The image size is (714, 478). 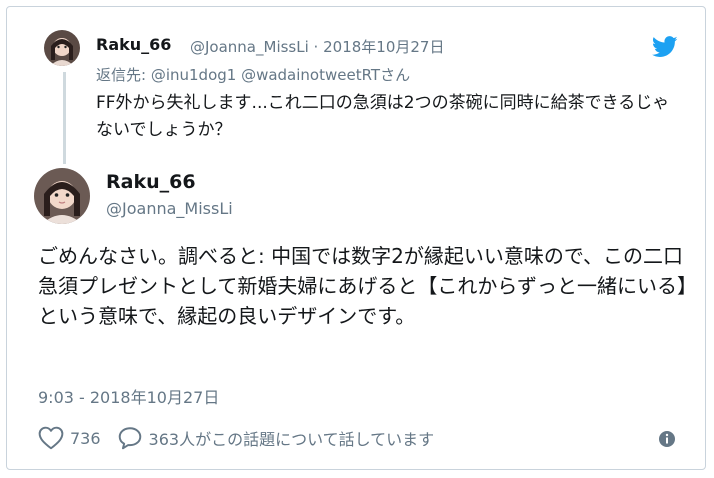 What do you see at coordinates (383, 47) in the screenshot?
I see `quoted-date: 2018年10月27日` at bounding box center [383, 47].